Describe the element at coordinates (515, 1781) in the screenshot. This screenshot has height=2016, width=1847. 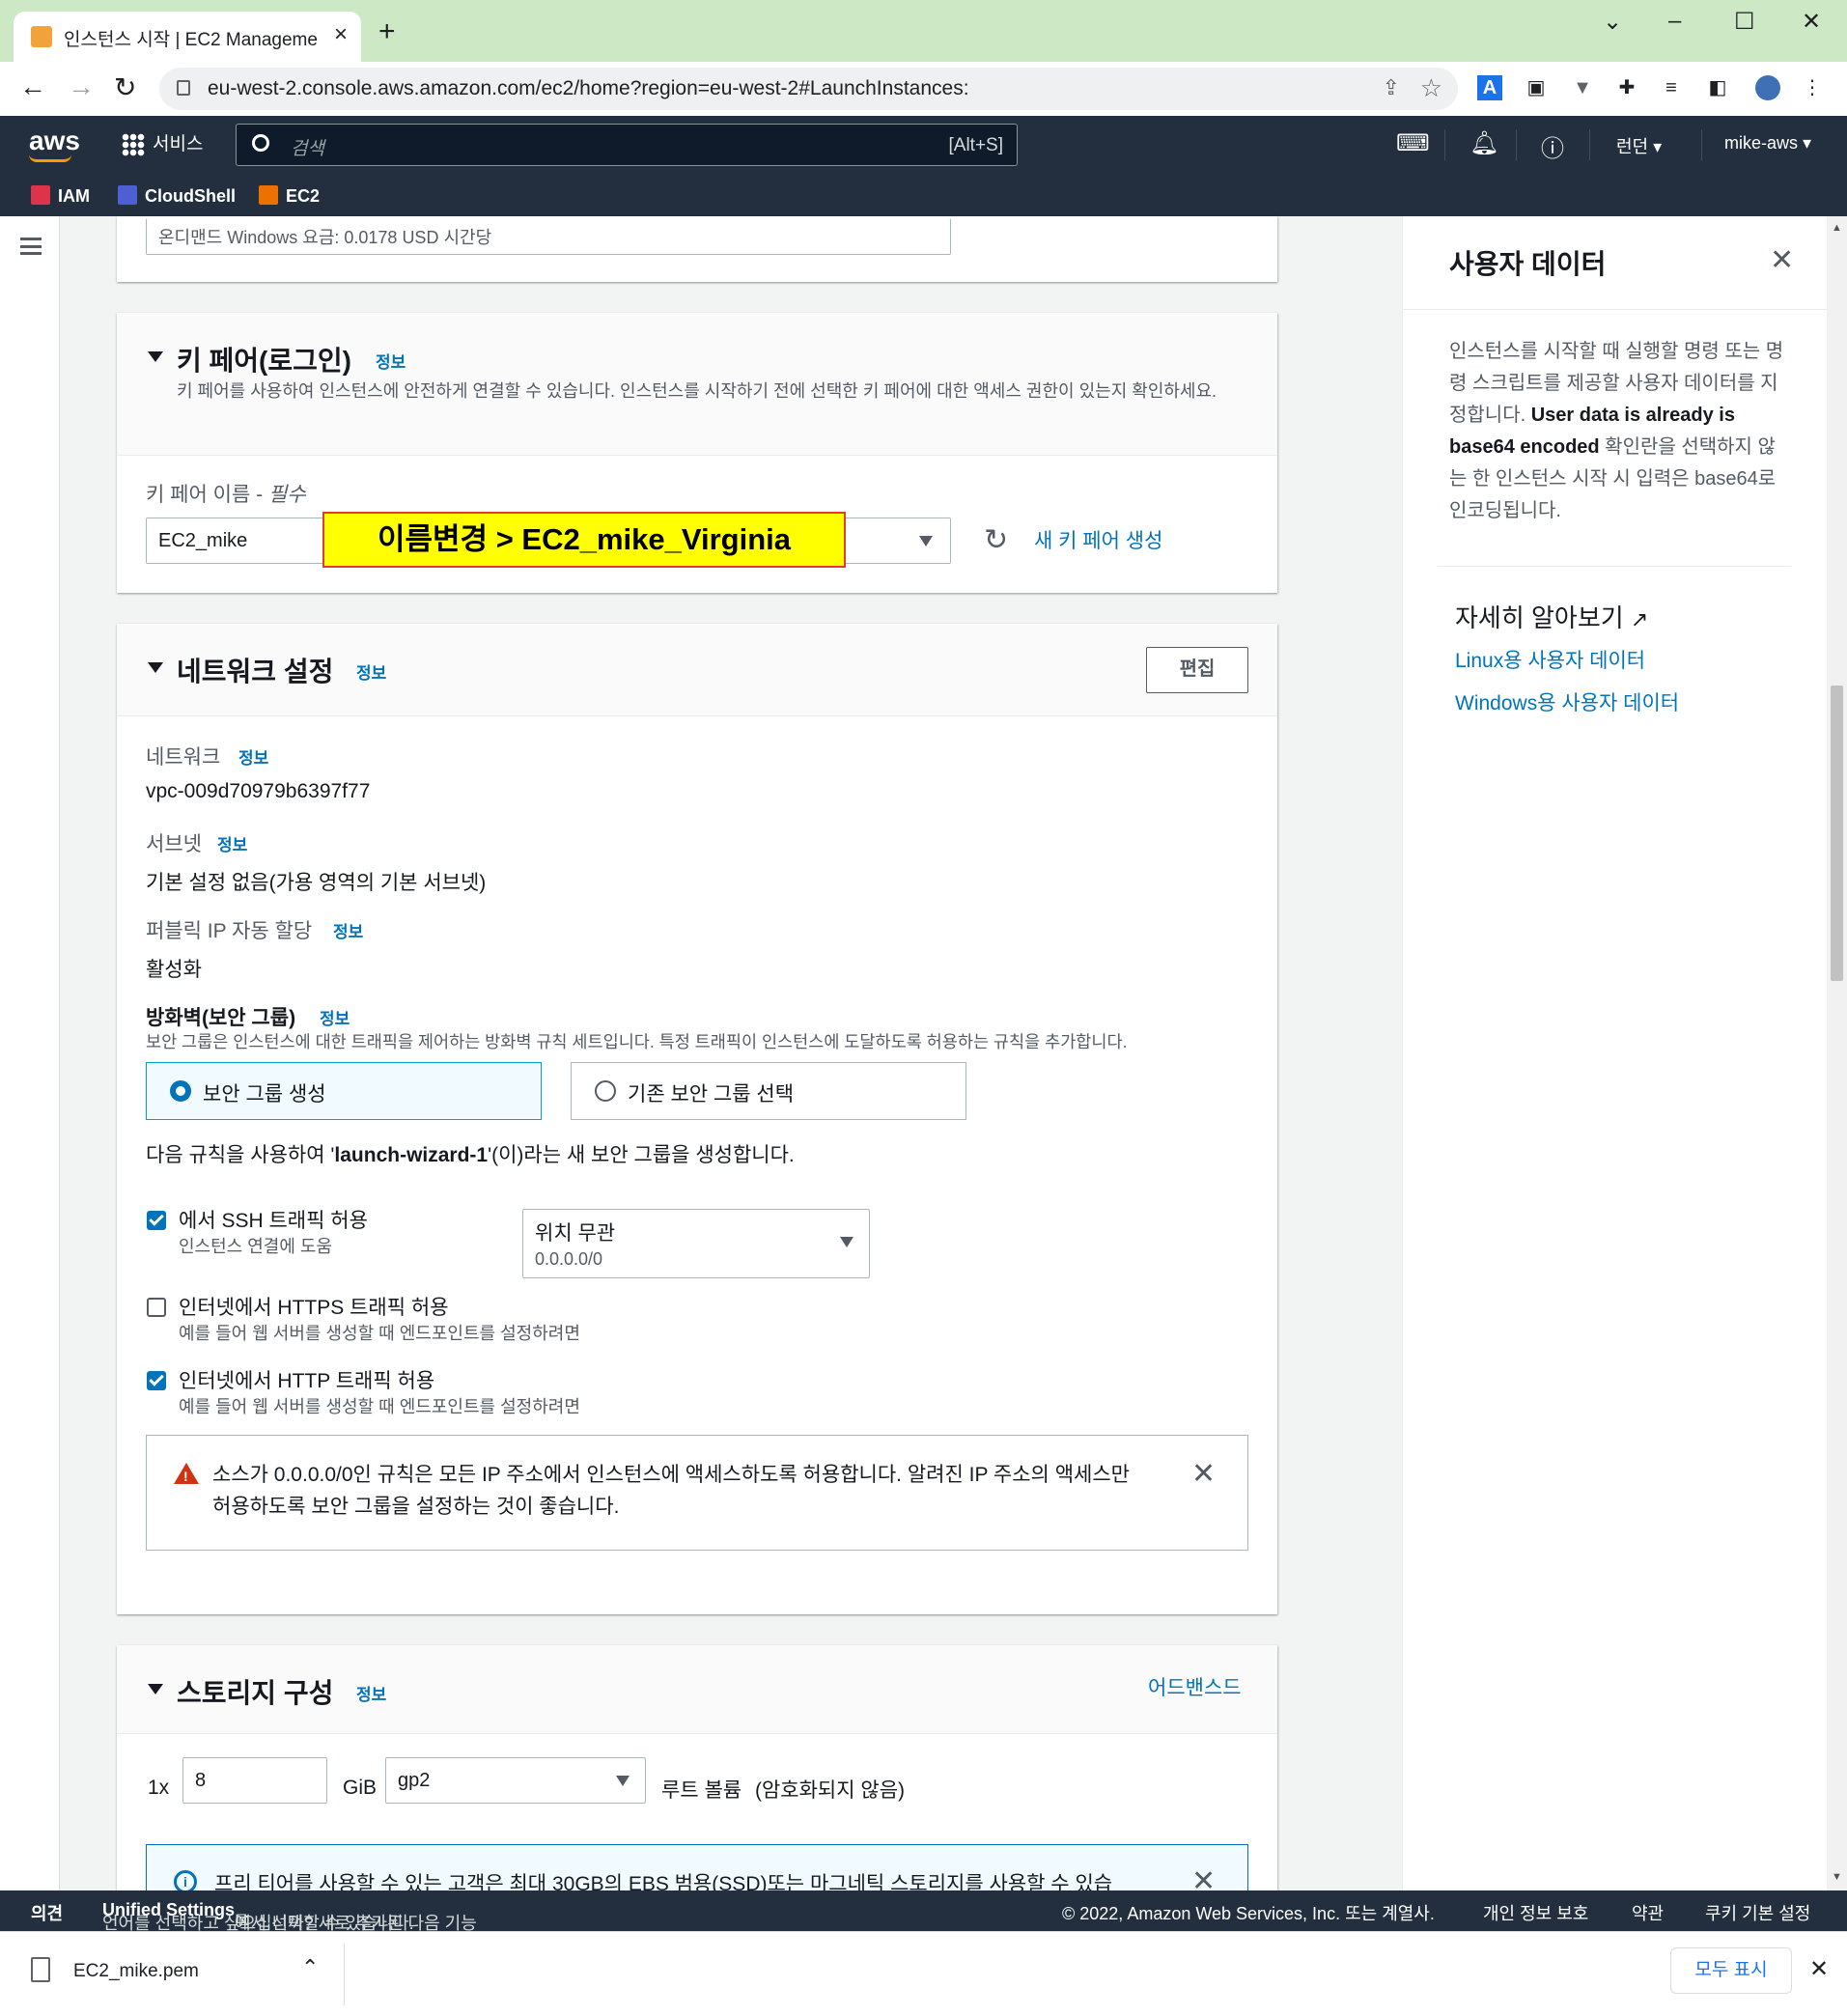
I see `volume-type-select: gp2` at that location.